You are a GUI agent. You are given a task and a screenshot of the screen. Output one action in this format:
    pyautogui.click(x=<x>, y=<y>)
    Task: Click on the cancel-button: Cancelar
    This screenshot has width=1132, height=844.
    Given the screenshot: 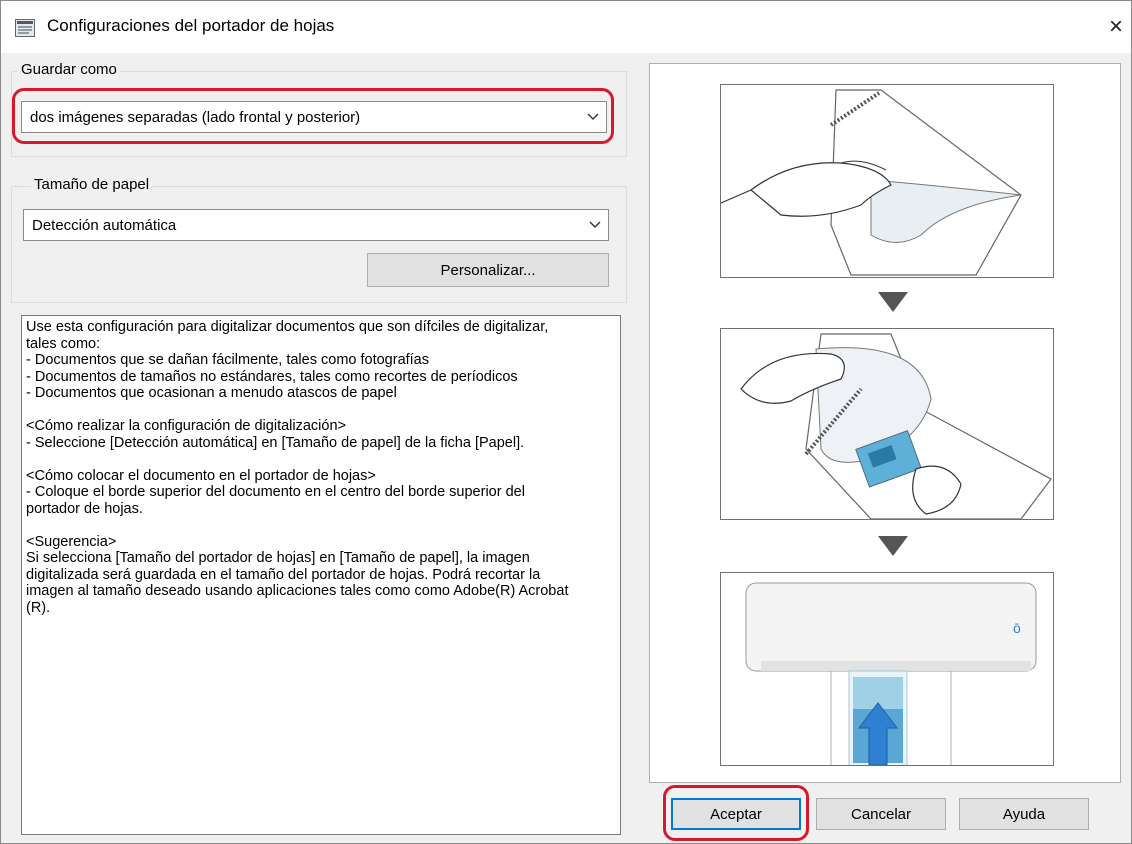 What is the action you would take?
    pyautogui.click(x=881, y=814)
    